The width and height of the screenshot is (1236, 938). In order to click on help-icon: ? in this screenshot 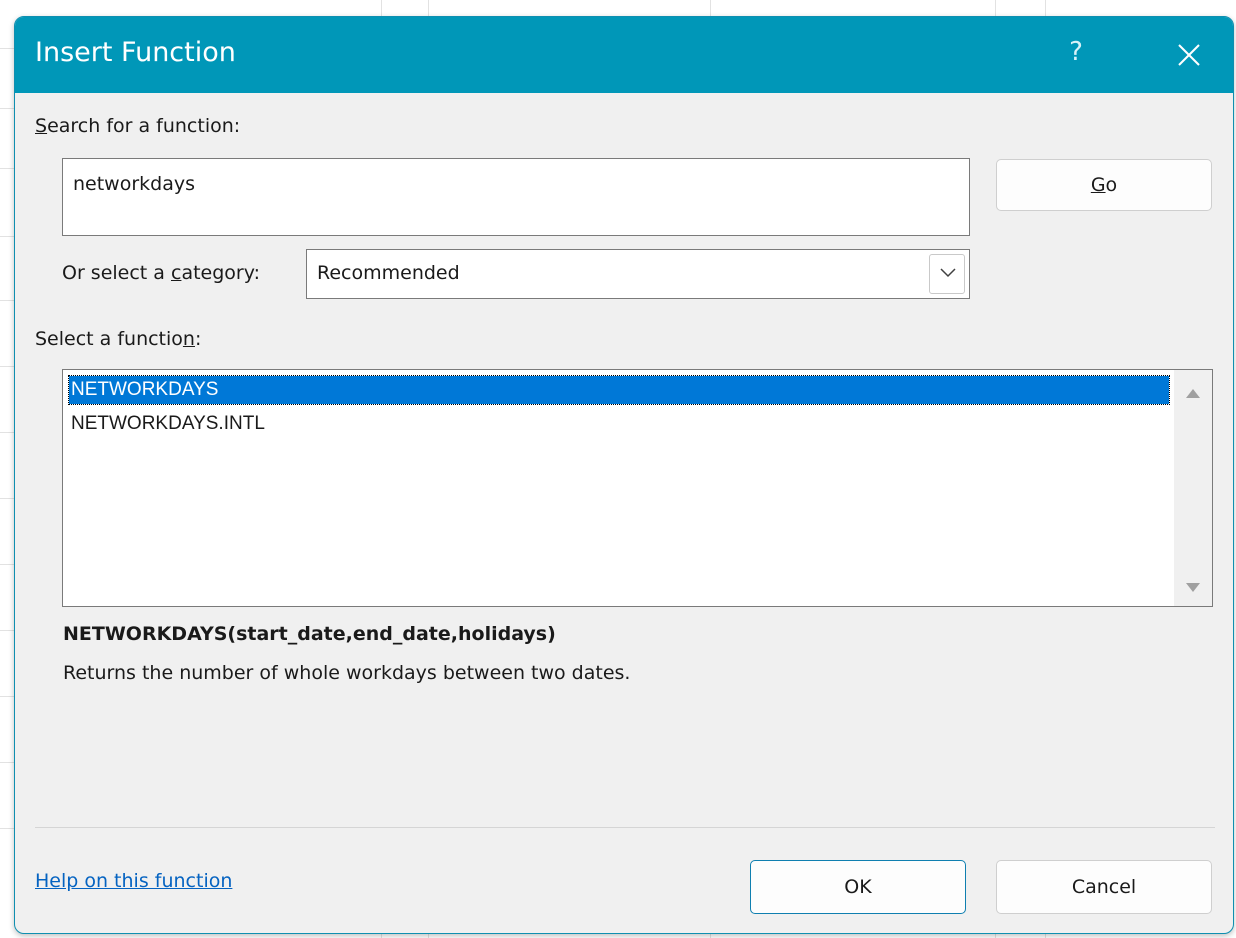, I will do `click(1076, 52)`.